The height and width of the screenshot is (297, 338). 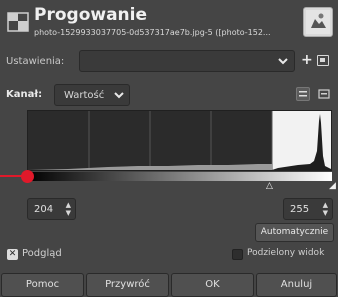 What do you see at coordinates (300, 209) in the screenshot?
I see `high-threshold-value: 255` at bounding box center [300, 209].